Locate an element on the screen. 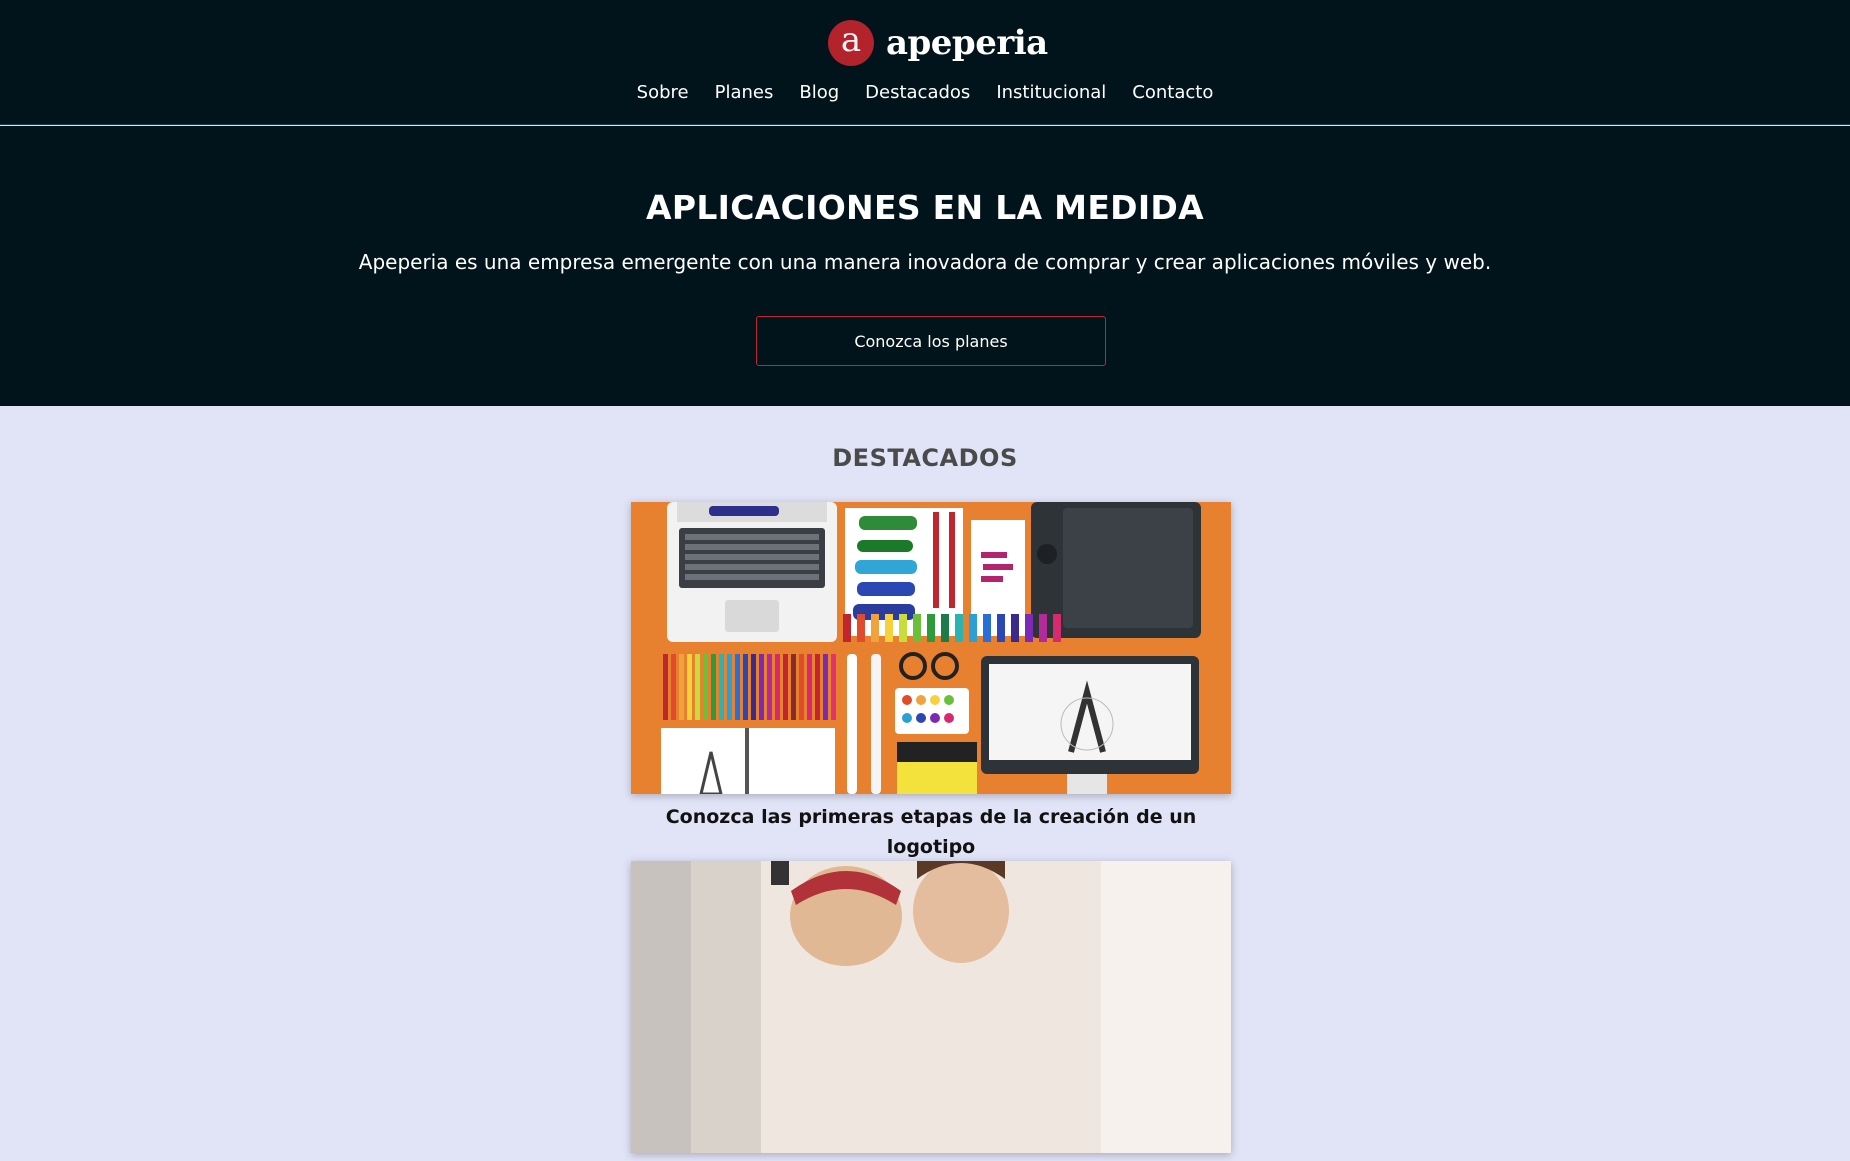  design-tools-illustration is located at coordinates (931, 648).